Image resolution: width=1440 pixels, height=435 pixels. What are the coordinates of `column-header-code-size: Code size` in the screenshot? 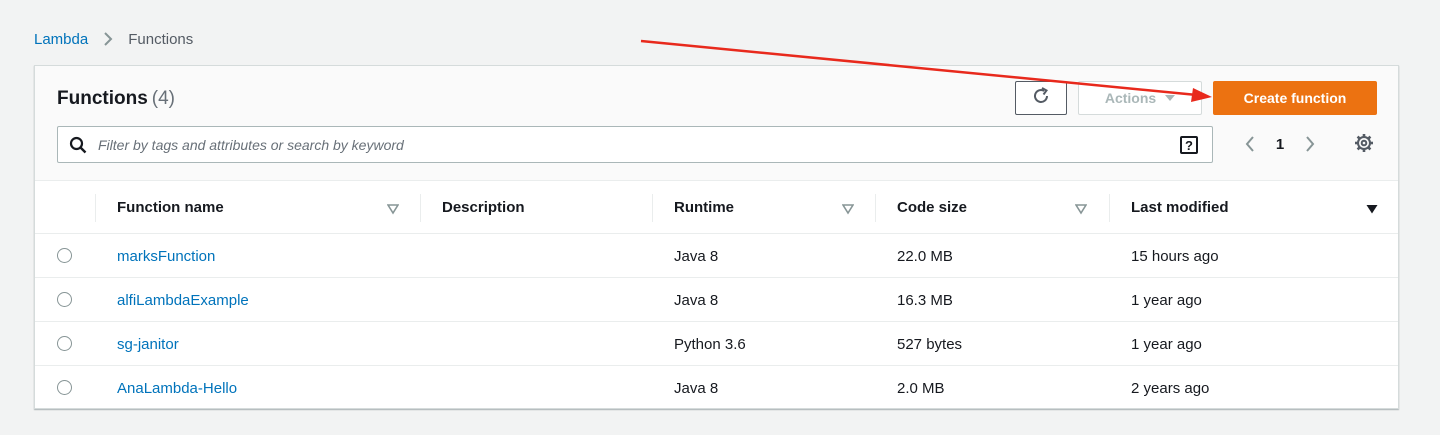 It's located at (932, 207).